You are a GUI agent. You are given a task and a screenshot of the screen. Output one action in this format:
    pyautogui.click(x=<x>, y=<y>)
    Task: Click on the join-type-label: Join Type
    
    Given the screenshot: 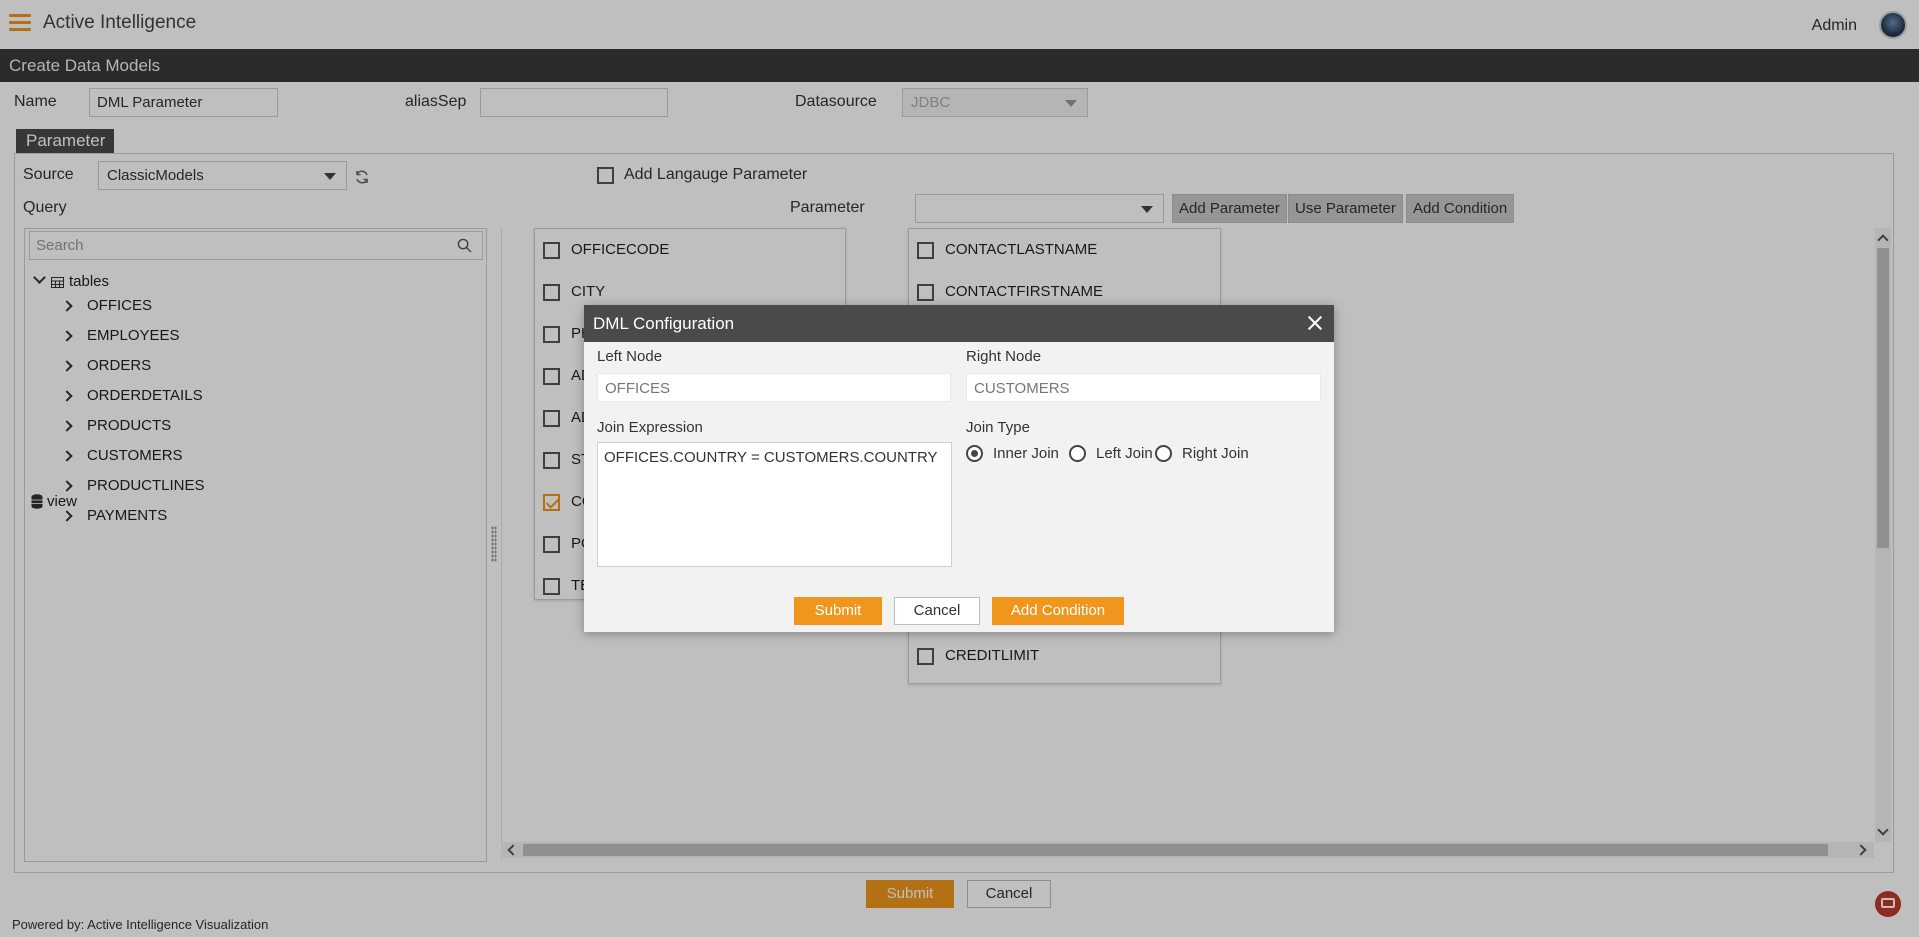 What is the action you would take?
    pyautogui.click(x=998, y=427)
    